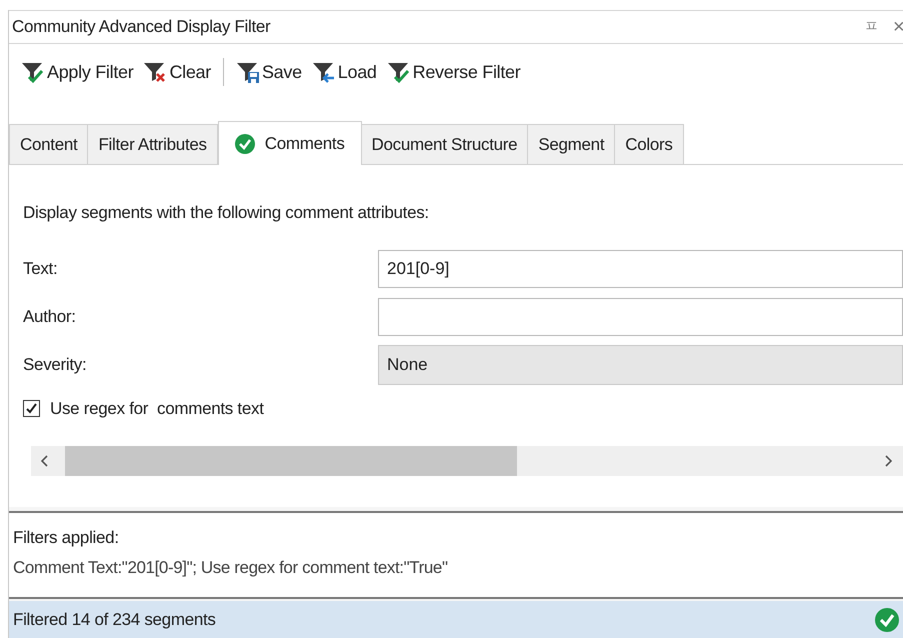 The image size is (903, 638). Describe the element at coordinates (231, 567) in the screenshot. I see `filters-summary: Comment Text:"201[0-9]"; Use regex for comment text:"True"` at that location.